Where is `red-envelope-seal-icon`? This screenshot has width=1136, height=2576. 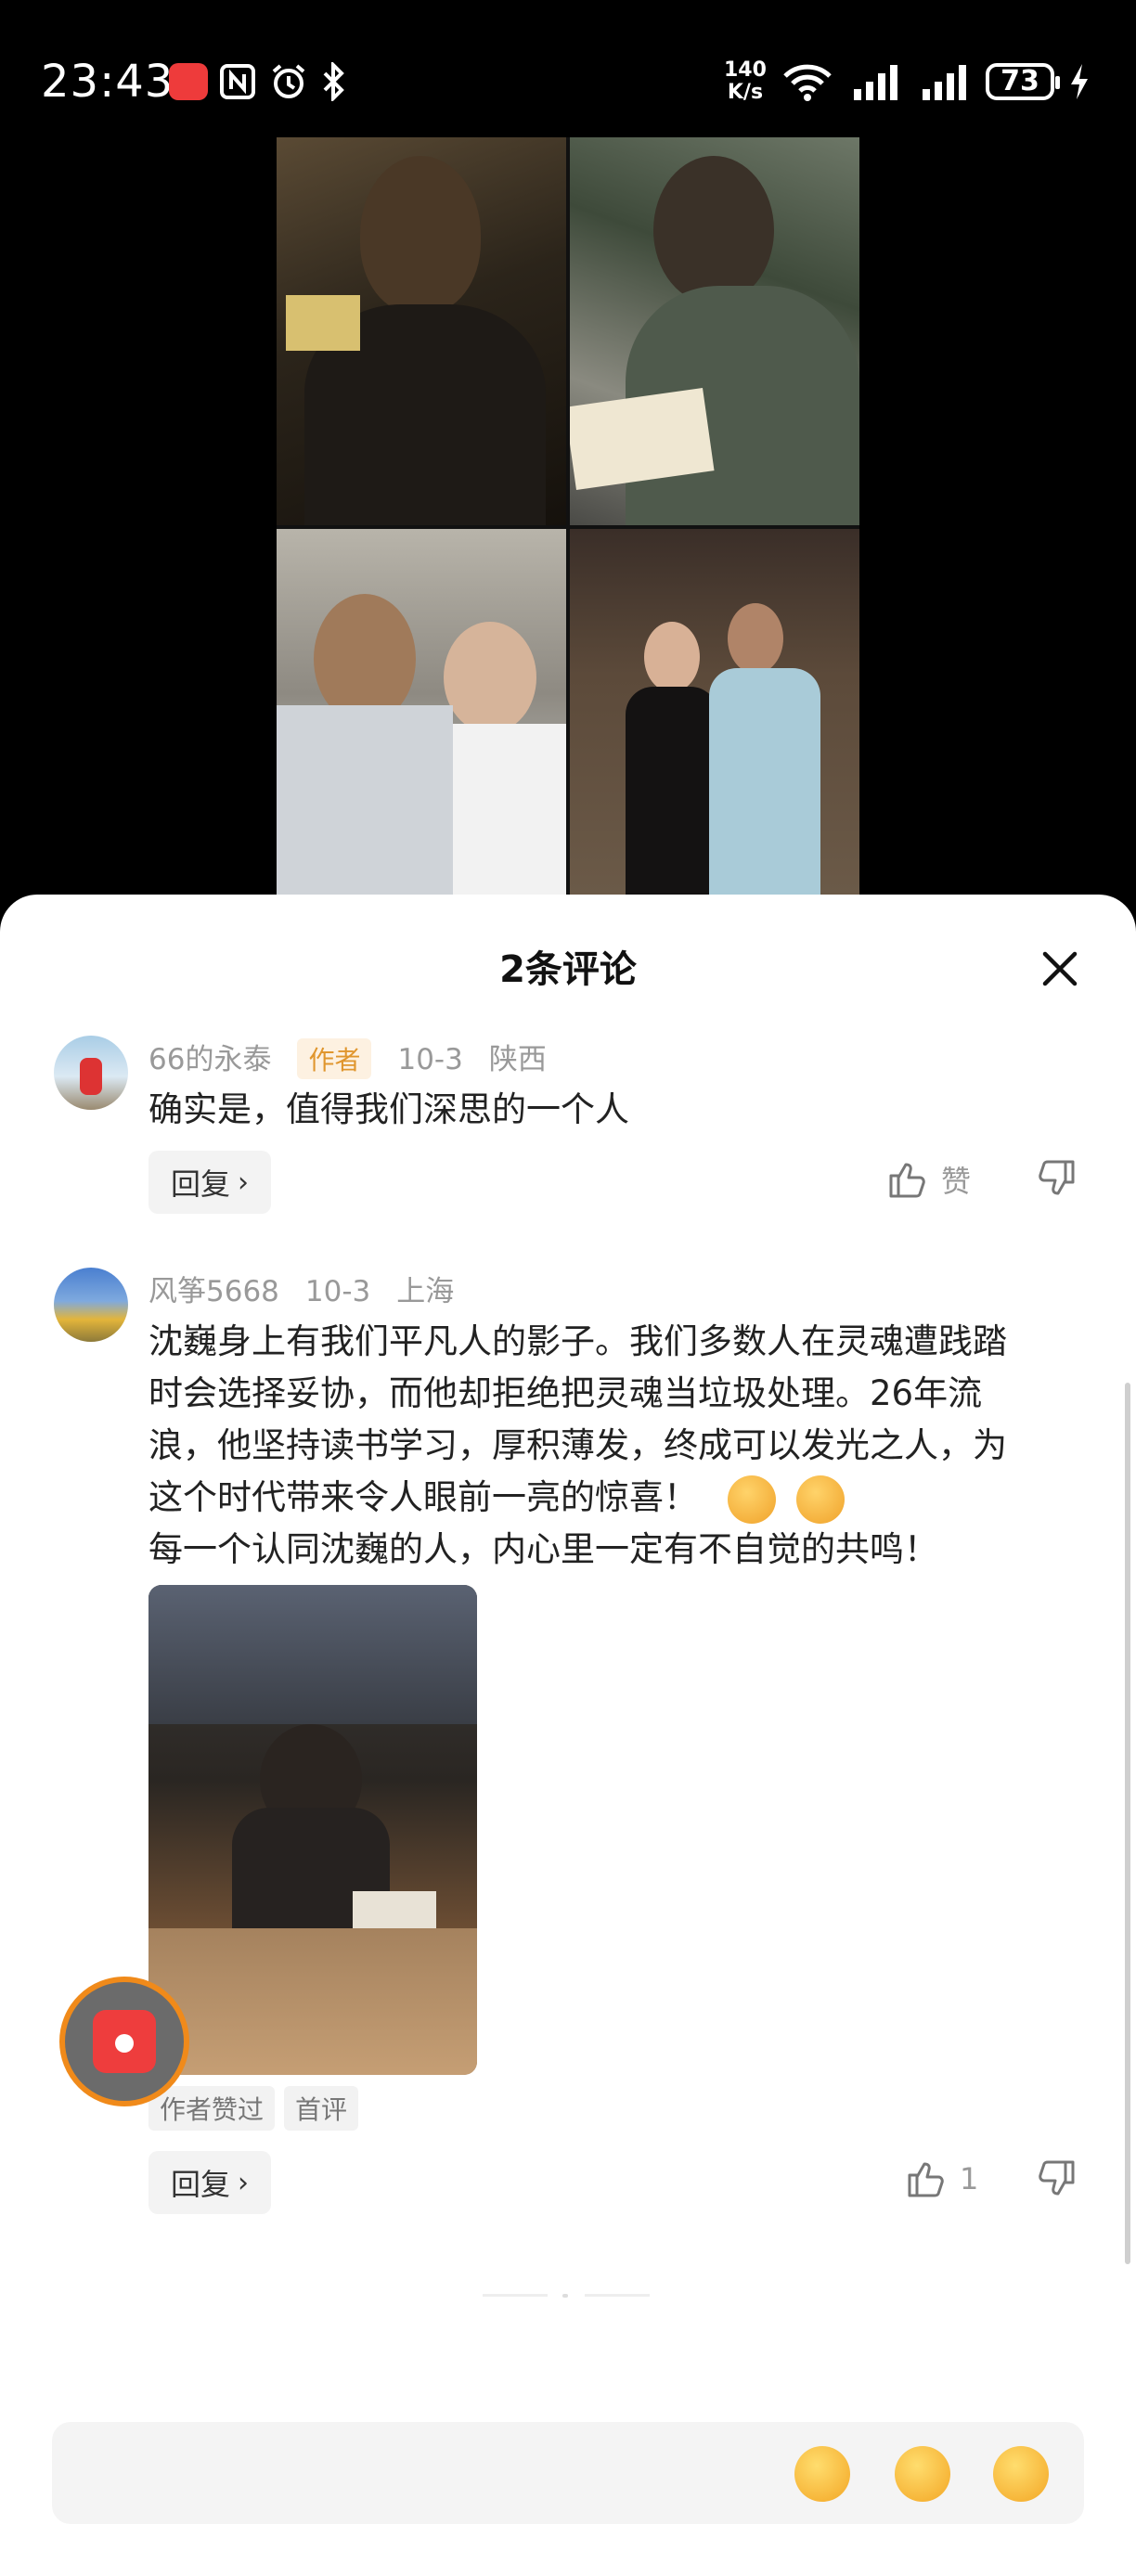 red-envelope-seal-icon is located at coordinates (124, 2044).